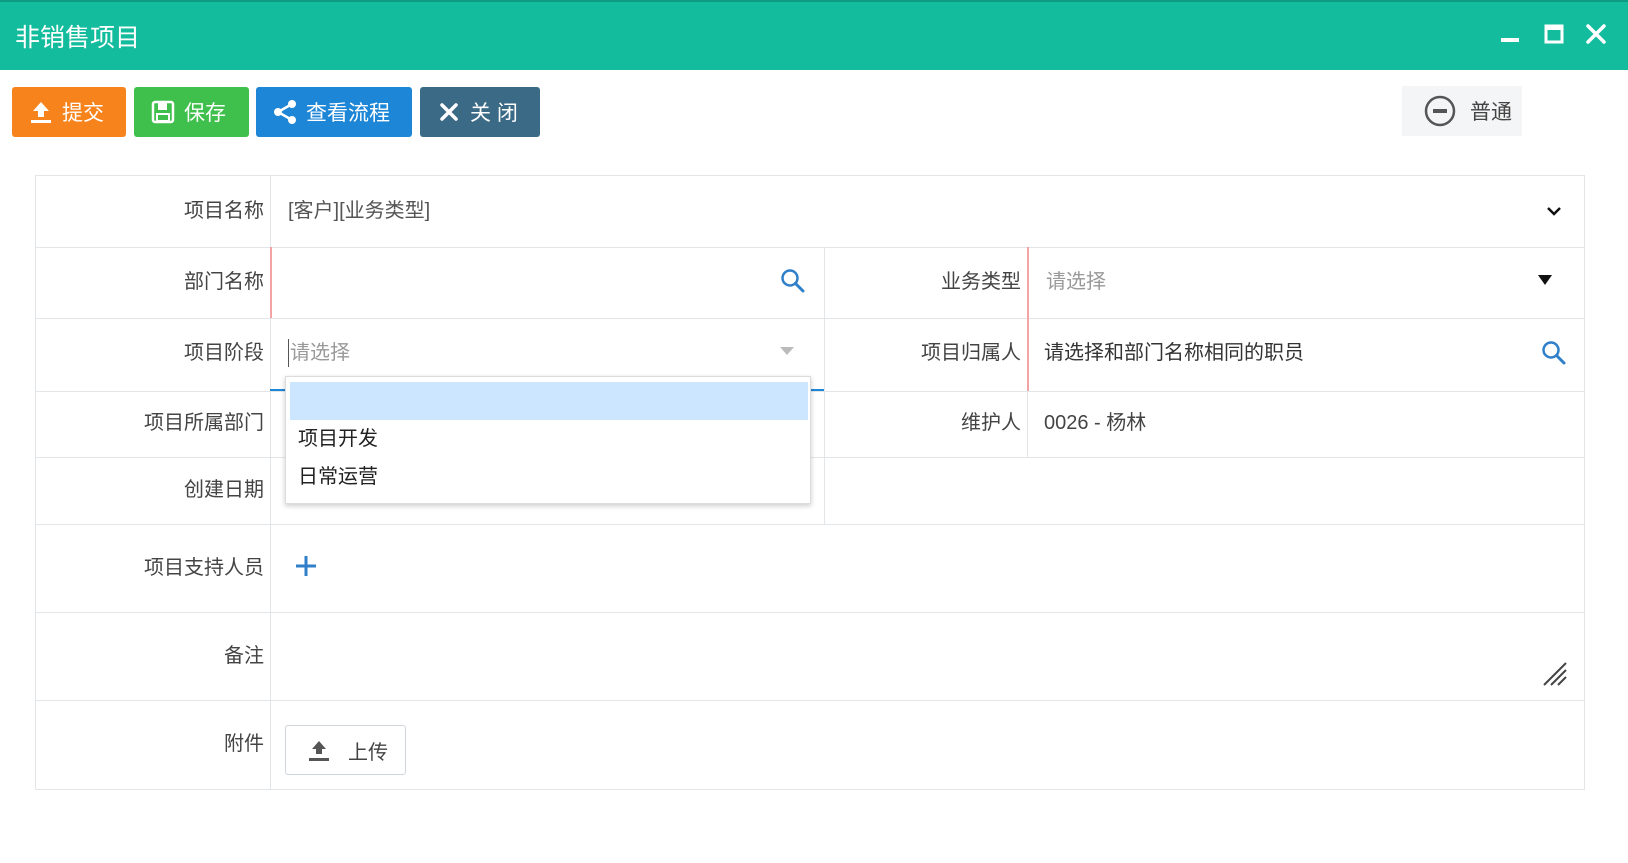  I want to click on submit-button: 提交, so click(69, 112).